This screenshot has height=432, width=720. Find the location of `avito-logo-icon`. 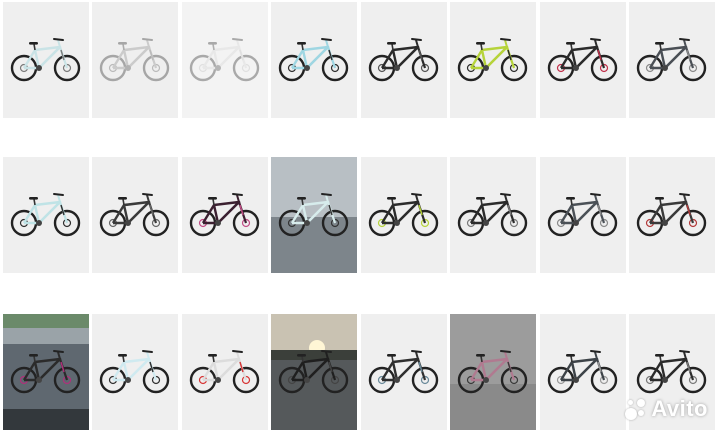

avito-logo-icon is located at coordinates (636, 409).